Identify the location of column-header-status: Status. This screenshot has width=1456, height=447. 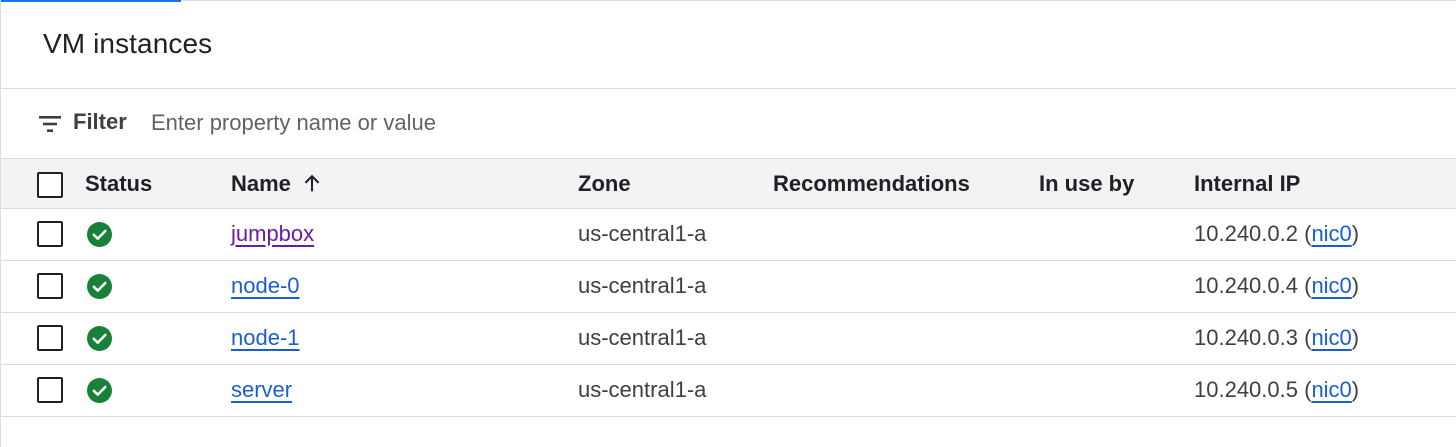
(118, 184).